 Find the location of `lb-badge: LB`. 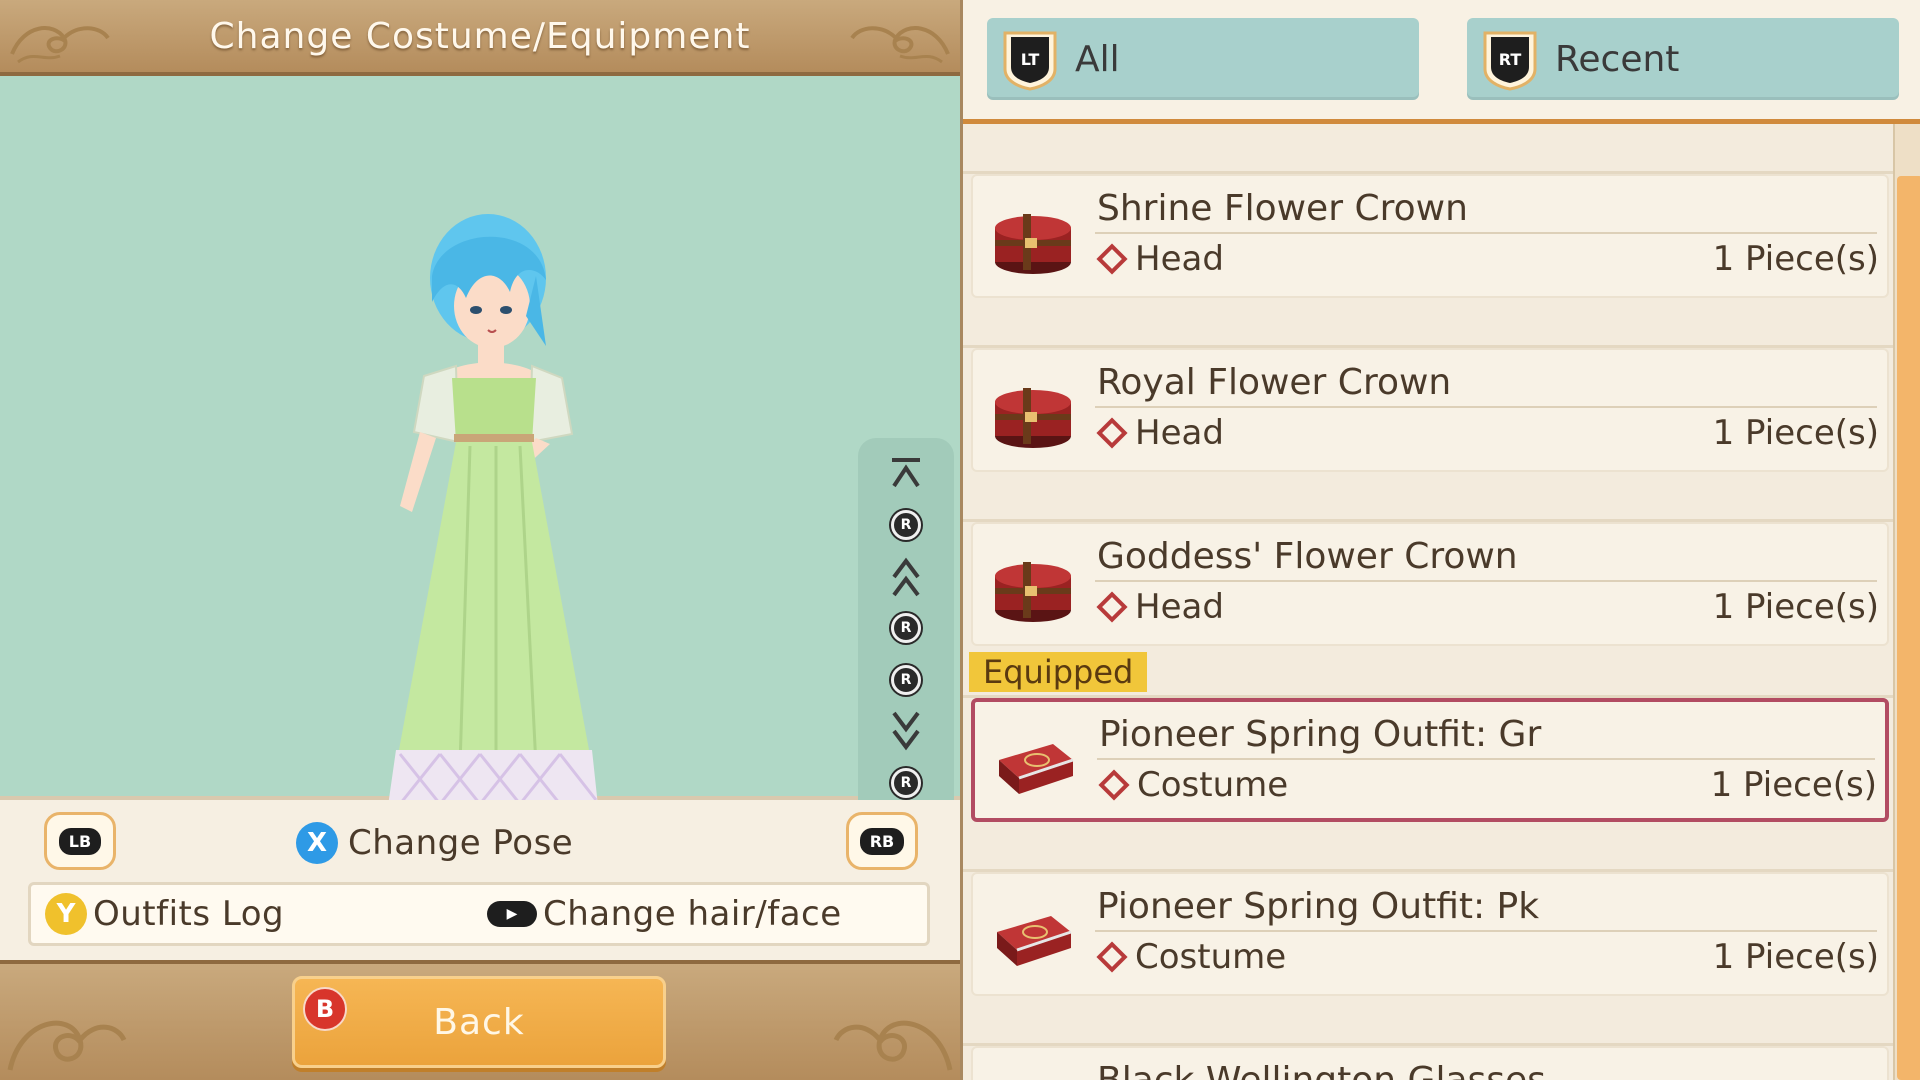

lb-badge: LB is located at coordinates (80, 841).